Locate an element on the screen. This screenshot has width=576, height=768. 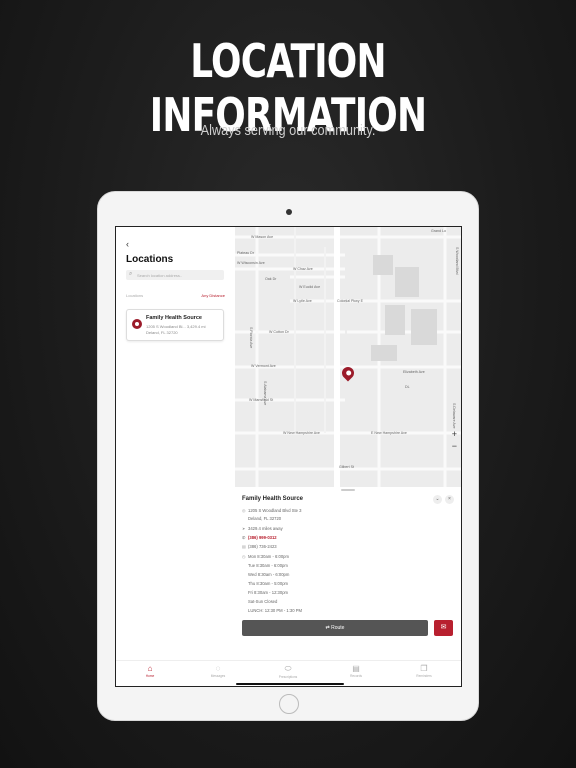
zoom-in-button: + is located at coordinates (454, 434).